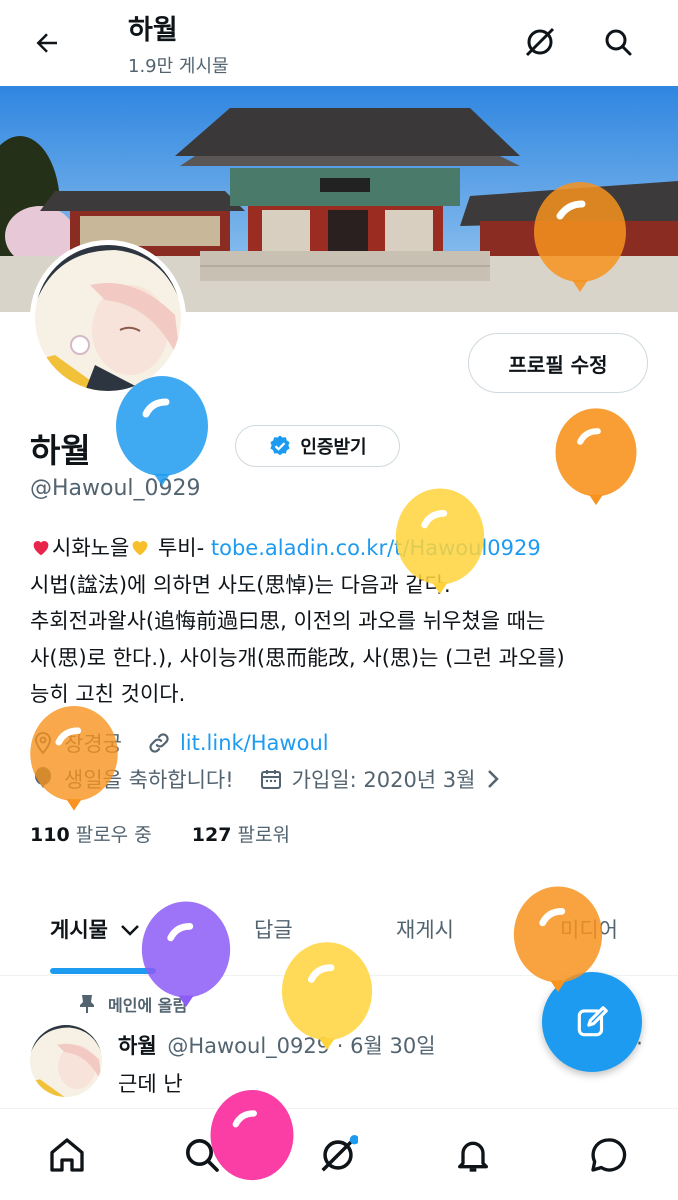 The width and height of the screenshot is (678, 1200). What do you see at coordinates (41, 548) in the screenshot?
I see `red-heart-icon` at bounding box center [41, 548].